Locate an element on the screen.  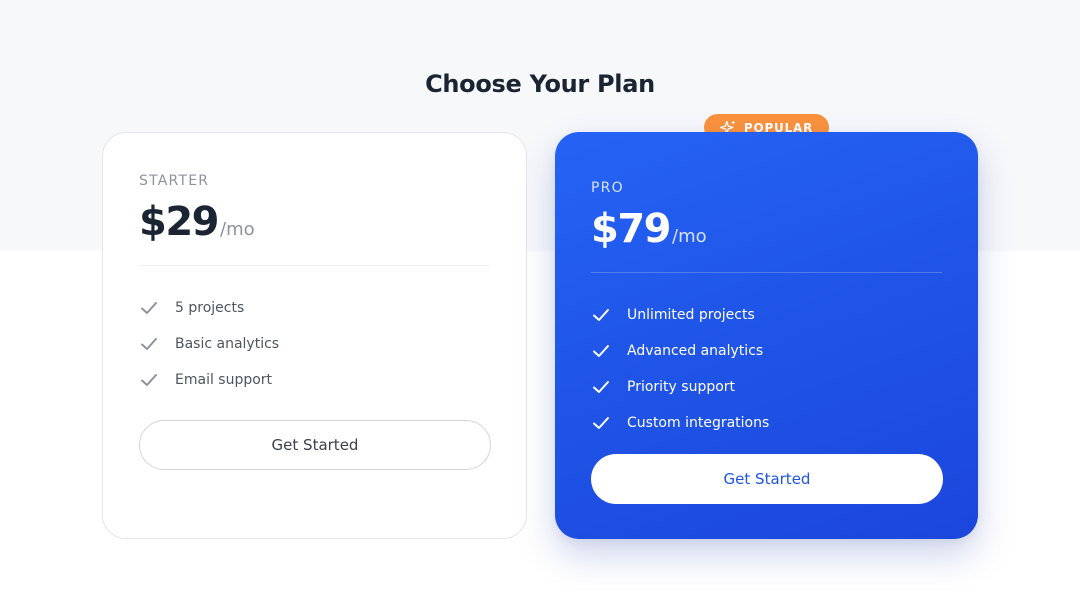
feature-label: Basic analytics is located at coordinates (227, 344).